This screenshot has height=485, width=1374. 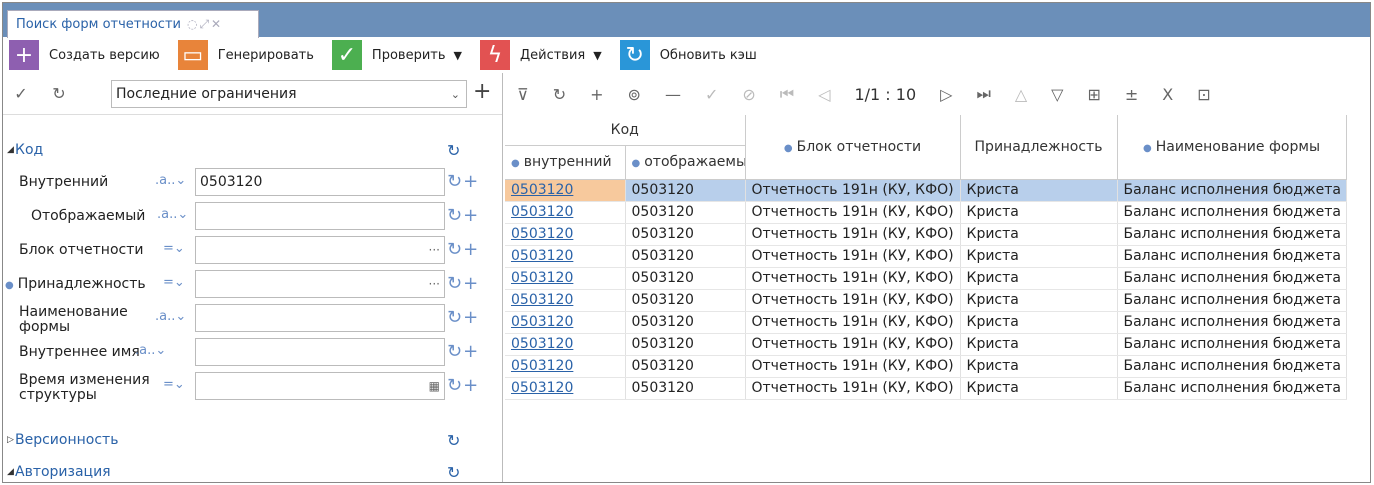 What do you see at coordinates (523, 94) in the screenshot?
I see `filter-icon: ⊽` at bounding box center [523, 94].